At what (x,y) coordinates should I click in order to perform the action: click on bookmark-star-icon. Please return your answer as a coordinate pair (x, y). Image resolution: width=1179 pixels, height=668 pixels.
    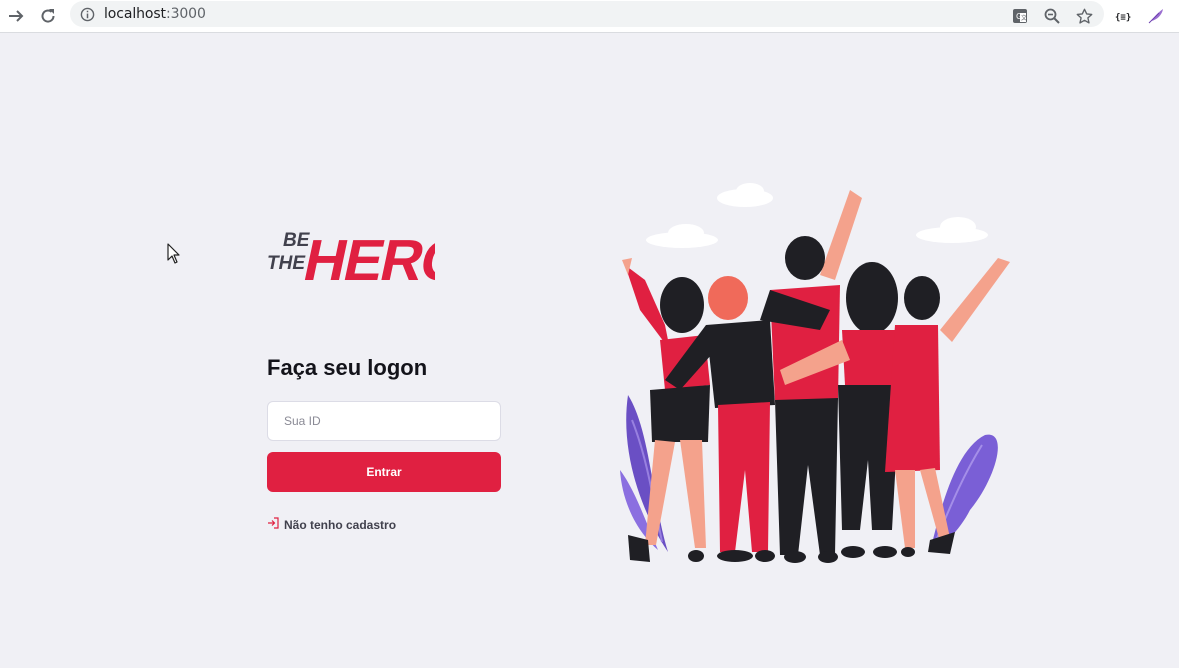
    Looking at the image, I should click on (1084, 16).